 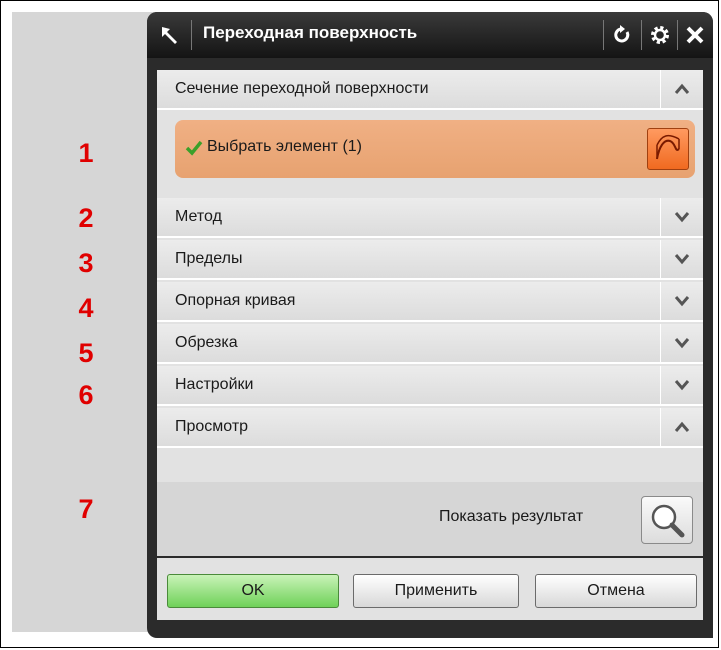 What do you see at coordinates (310, 32) in the screenshot?
I see `dialog-title: Переходная поверхность` at bounding box center [310, 32].